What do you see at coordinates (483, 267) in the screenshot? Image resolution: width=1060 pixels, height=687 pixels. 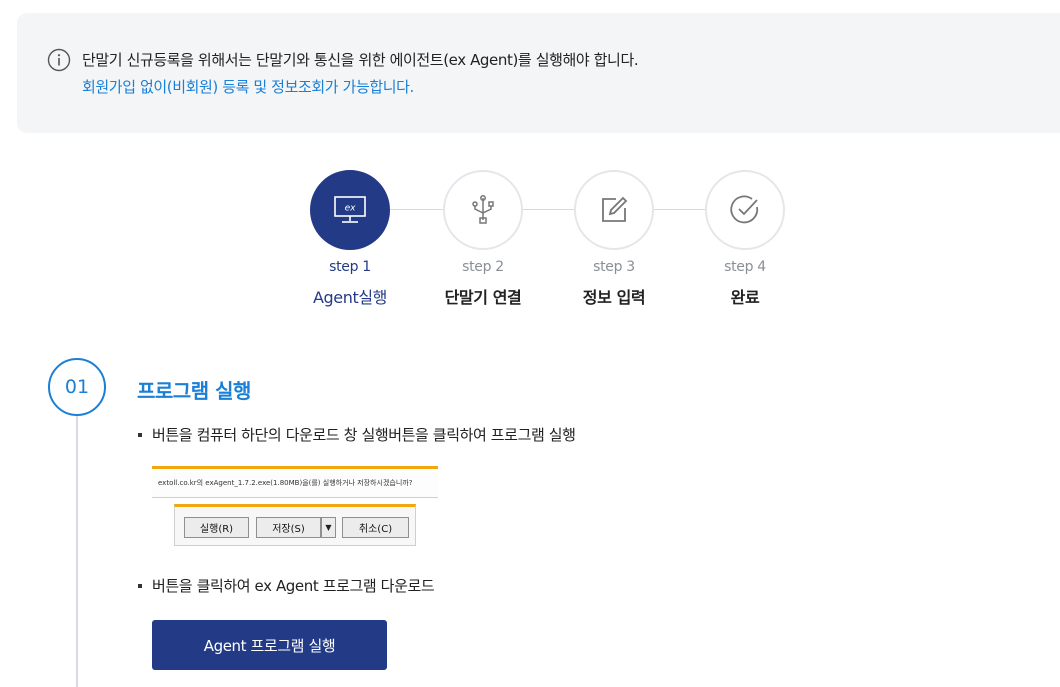 I see `step-2-number: step 2` at bounding box center [483, 267].